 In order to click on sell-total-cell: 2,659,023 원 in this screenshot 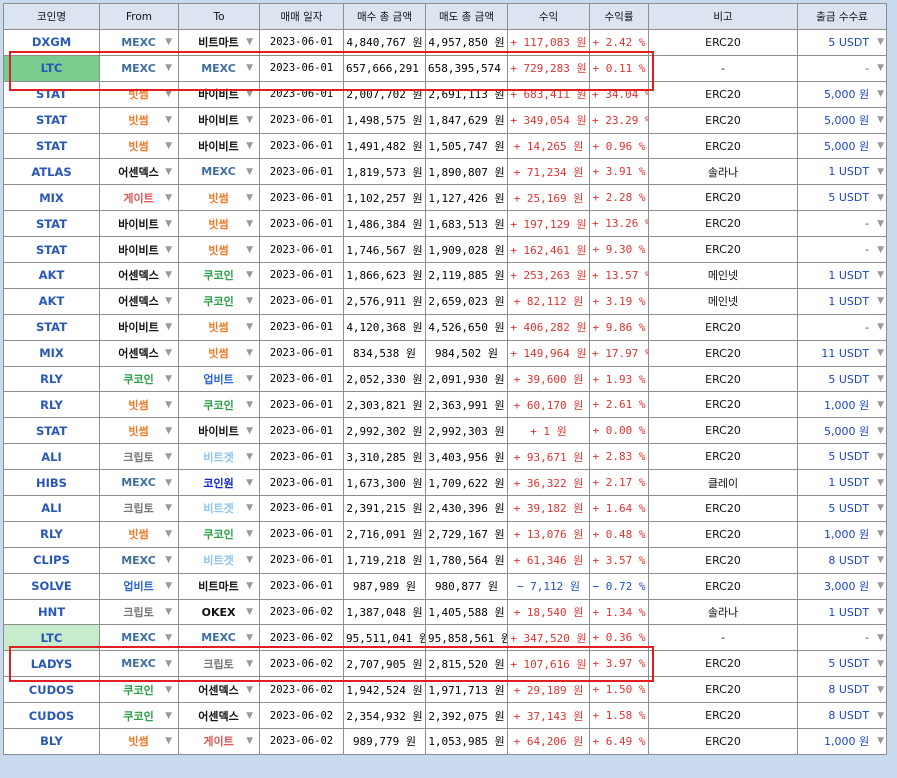, I will do `click(466, 301)`.